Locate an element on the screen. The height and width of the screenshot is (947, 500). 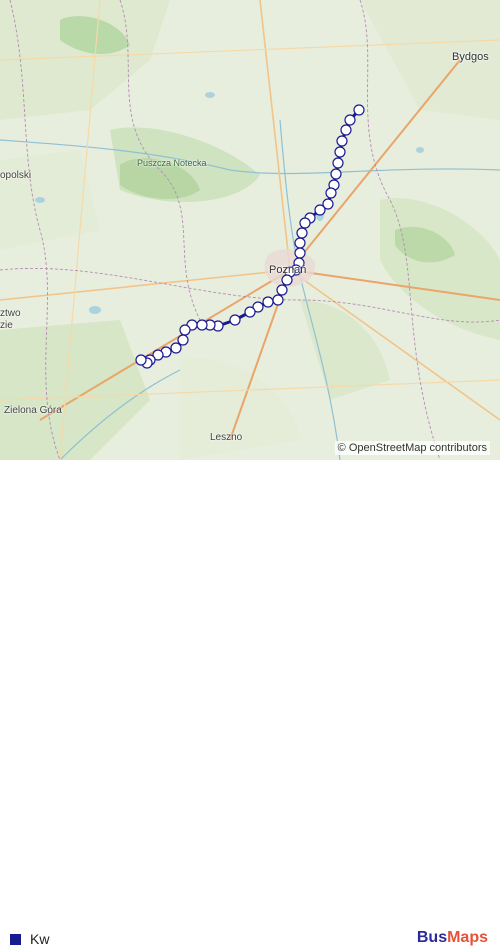
place-bydgoszcz: Bydgos is located at coordinates (470, 57).